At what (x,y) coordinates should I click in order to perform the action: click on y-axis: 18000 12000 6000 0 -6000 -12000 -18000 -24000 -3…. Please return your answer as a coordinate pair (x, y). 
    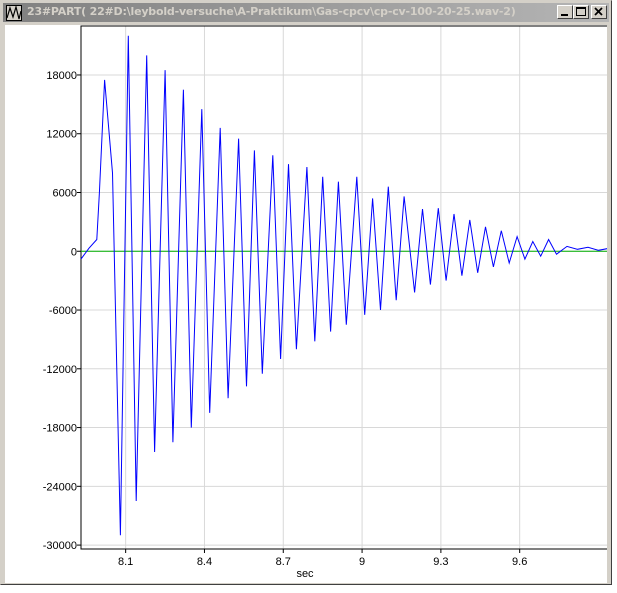
    Looking at the image, I should click on (62, 311).